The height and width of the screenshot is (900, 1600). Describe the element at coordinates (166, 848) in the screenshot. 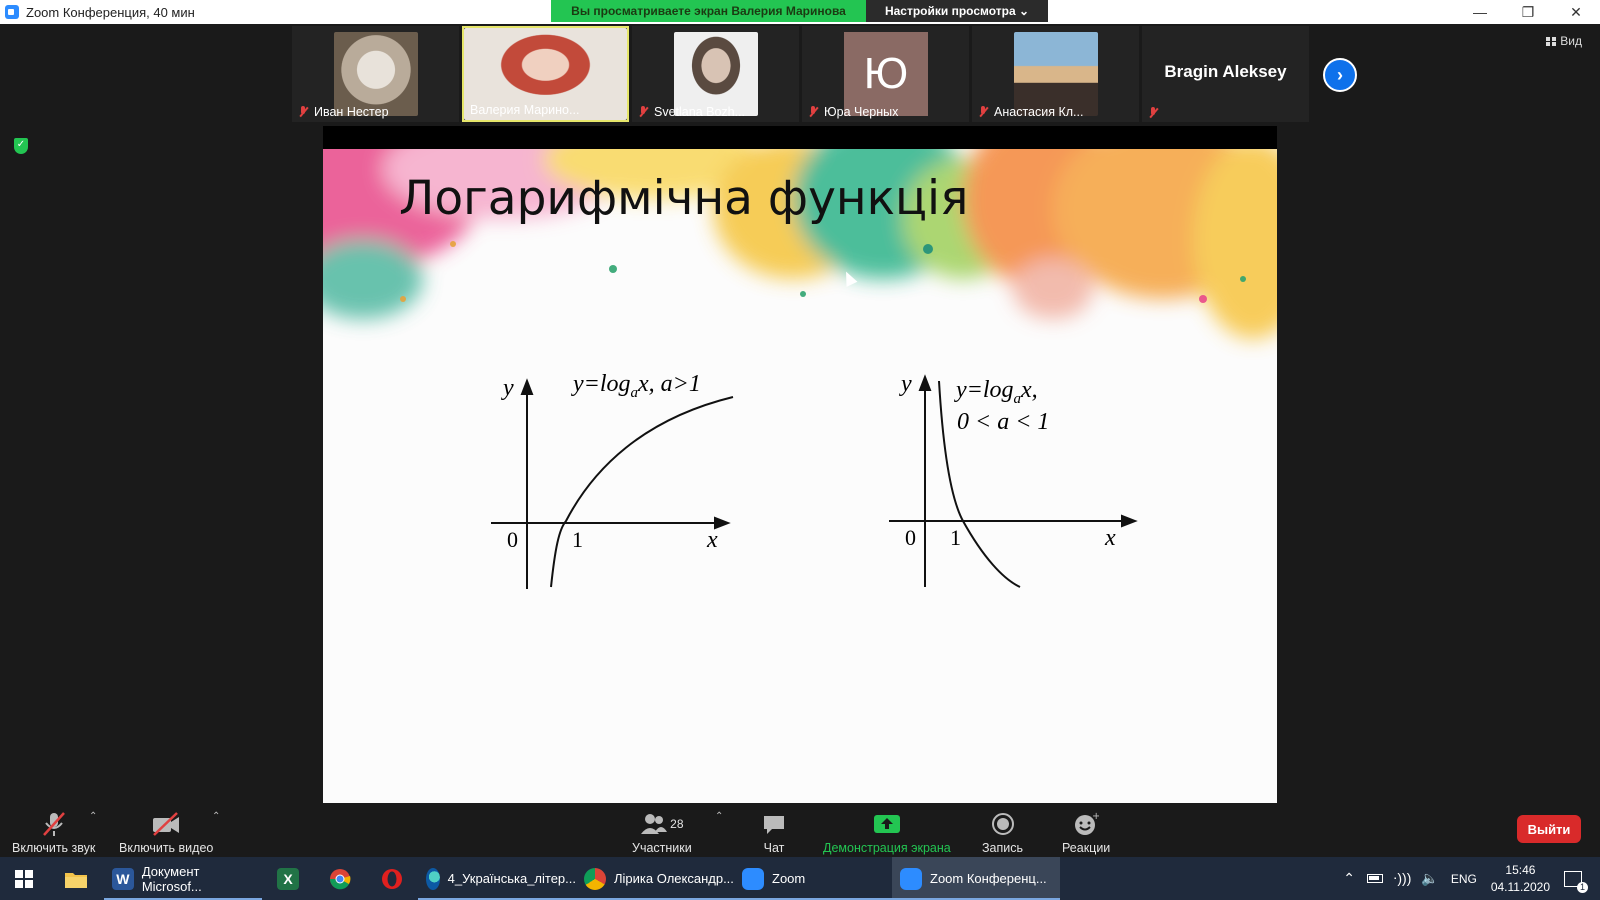

I see `start-video-label: Включить видео` at that location.